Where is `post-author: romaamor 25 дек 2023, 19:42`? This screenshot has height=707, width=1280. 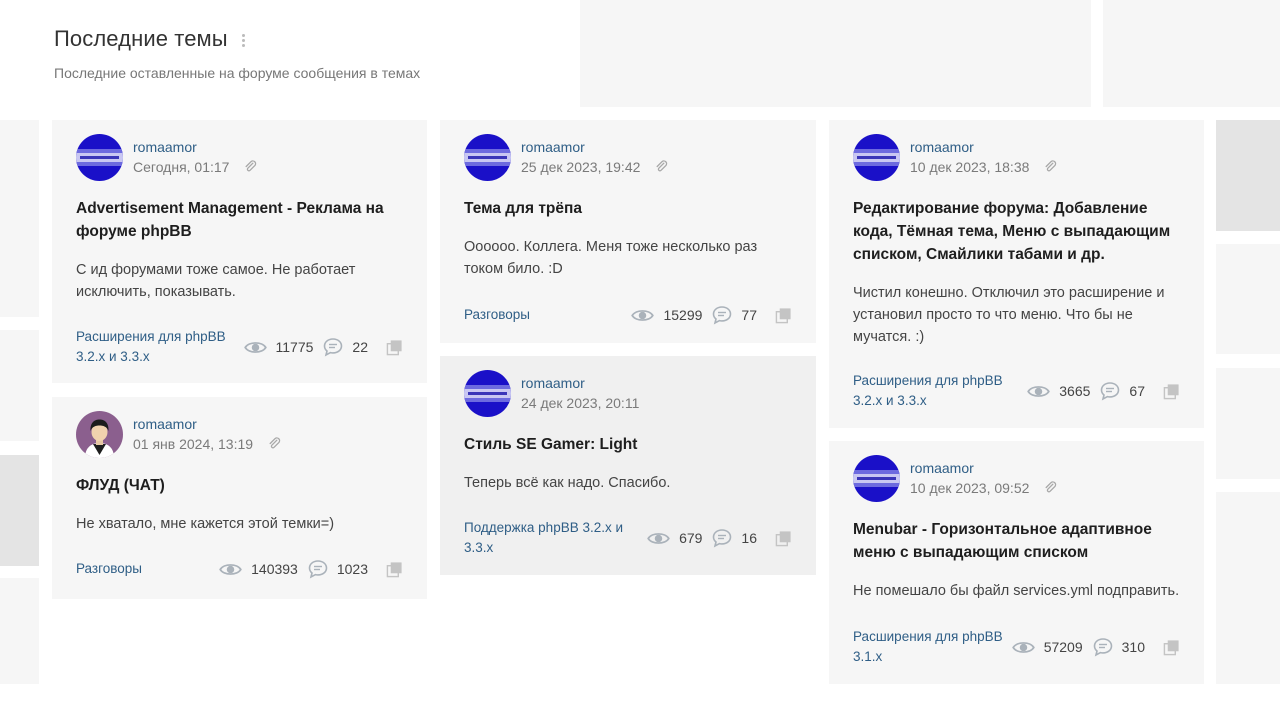 post-author: romaamor 25 дек 2023, 19:42 is located at coordinates (628, 157).